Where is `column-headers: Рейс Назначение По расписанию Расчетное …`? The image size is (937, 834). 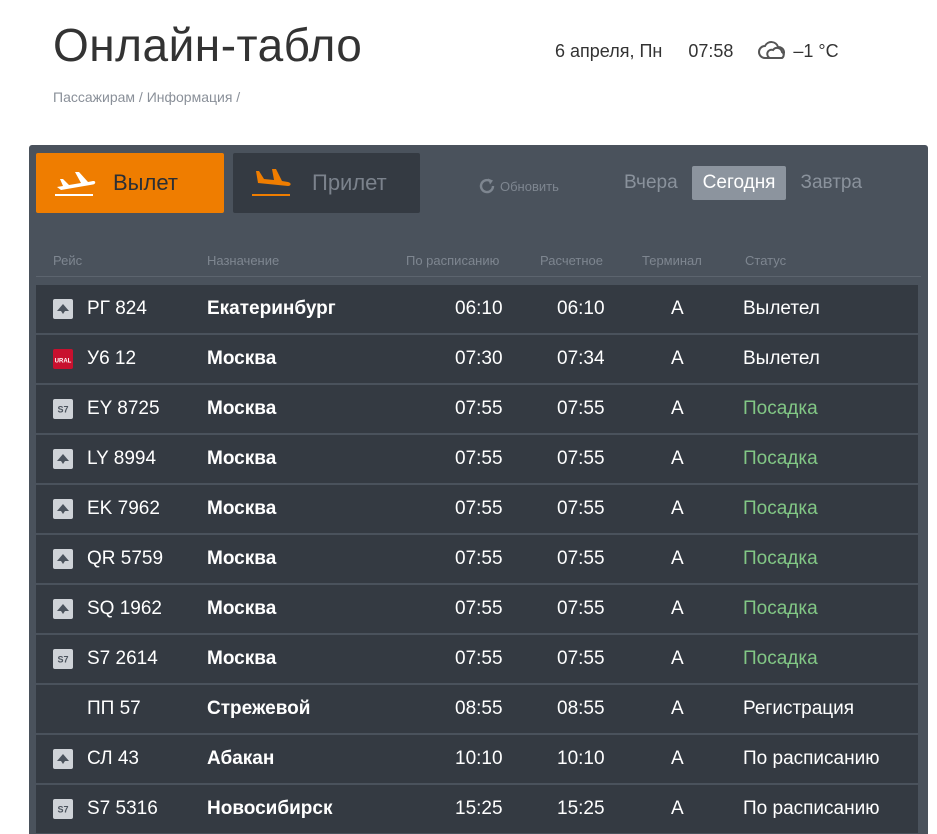 column-headers: Рейс Назначение По расписанию Расчетное … is located at coordinates (478, 265).